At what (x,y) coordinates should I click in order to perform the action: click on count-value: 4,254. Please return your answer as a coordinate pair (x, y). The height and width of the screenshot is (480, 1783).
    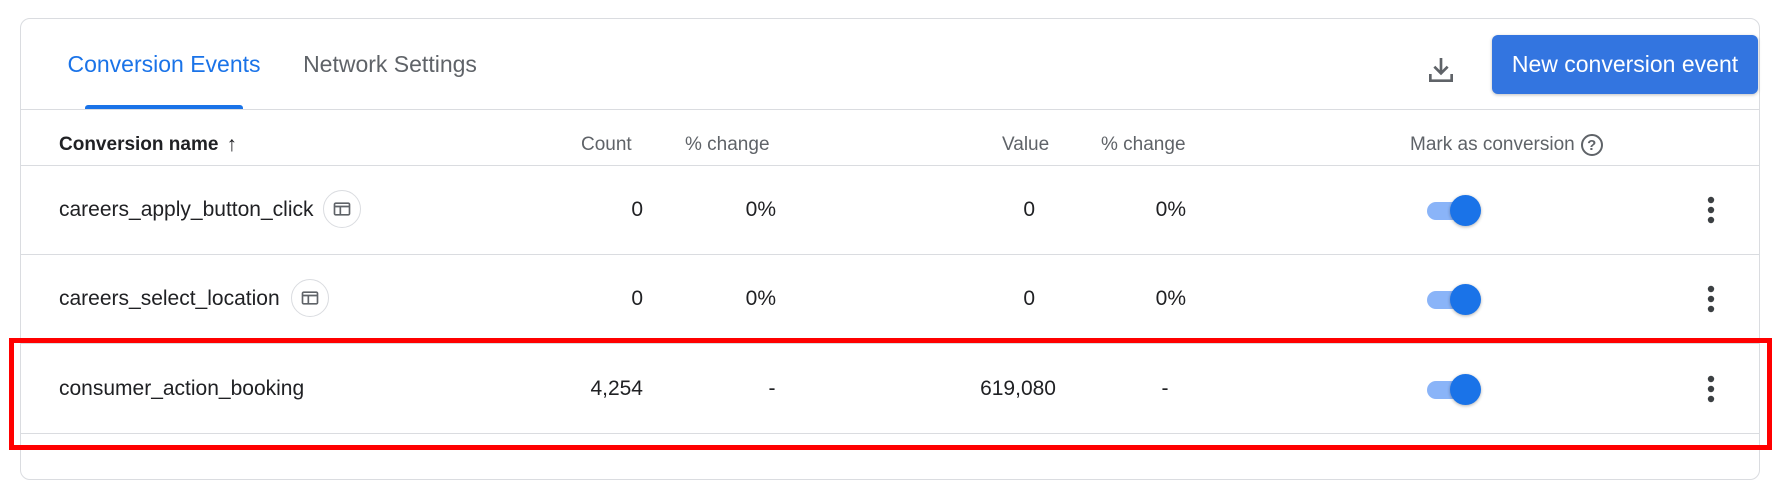
    Looking at the image, I should click on (616, 388).